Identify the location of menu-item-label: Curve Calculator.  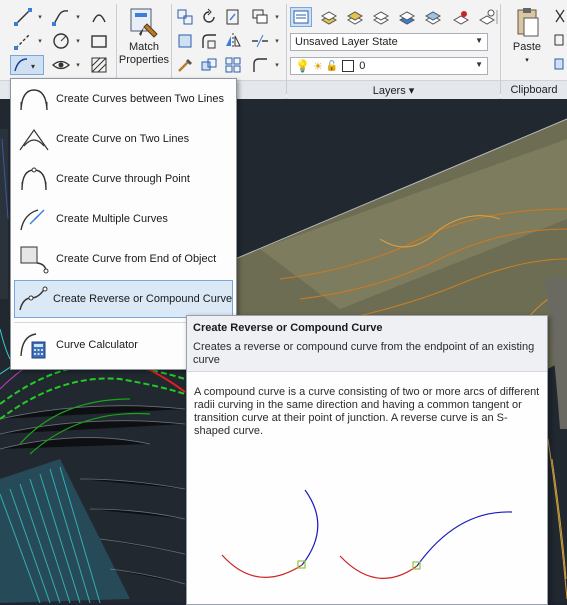
(97, 345).